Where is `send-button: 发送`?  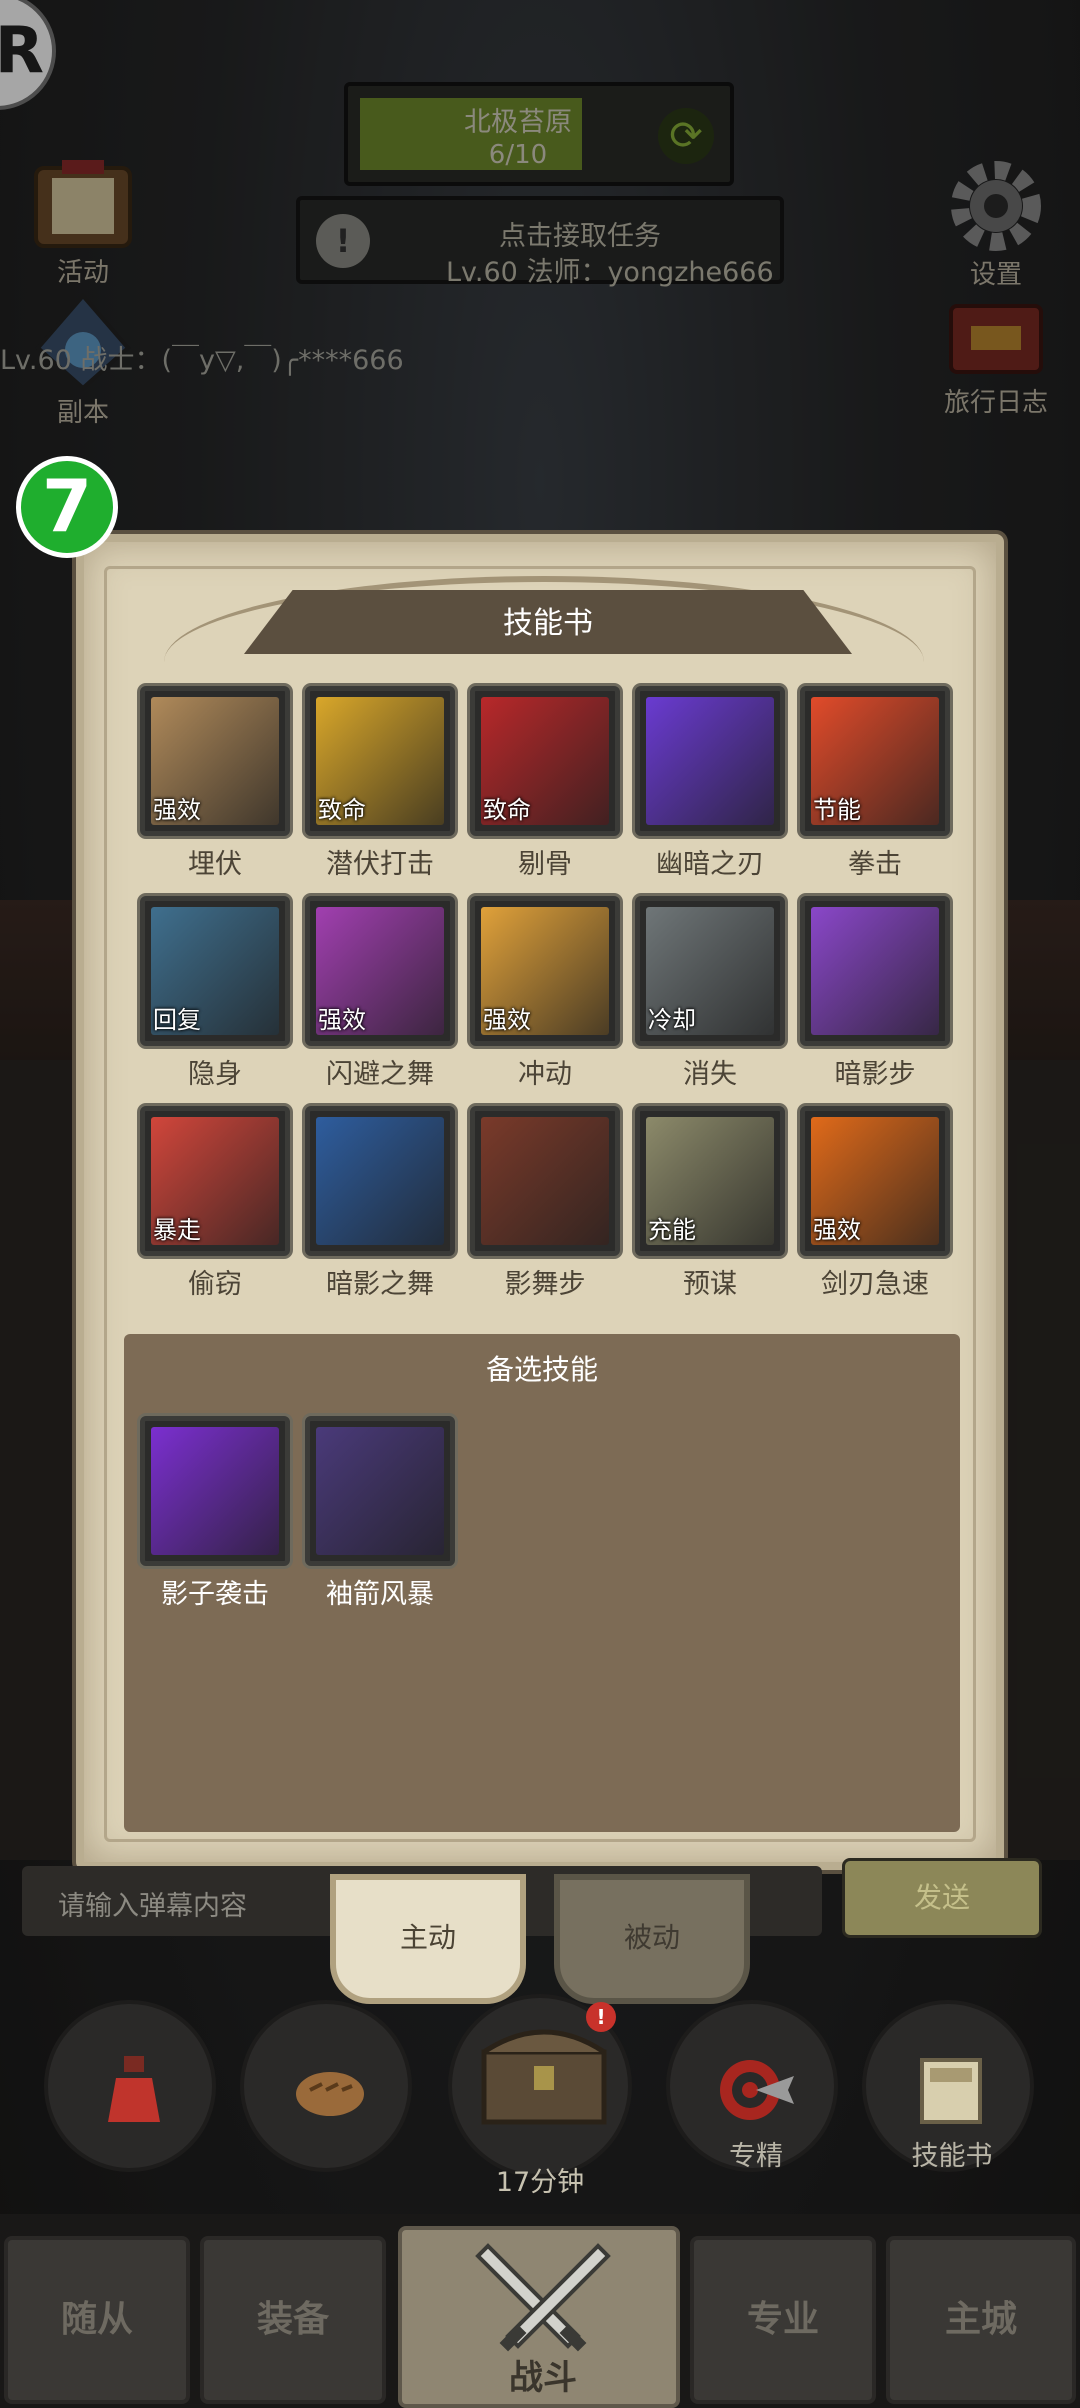
send-button: 发送 is located at coordinates (942, 1898).